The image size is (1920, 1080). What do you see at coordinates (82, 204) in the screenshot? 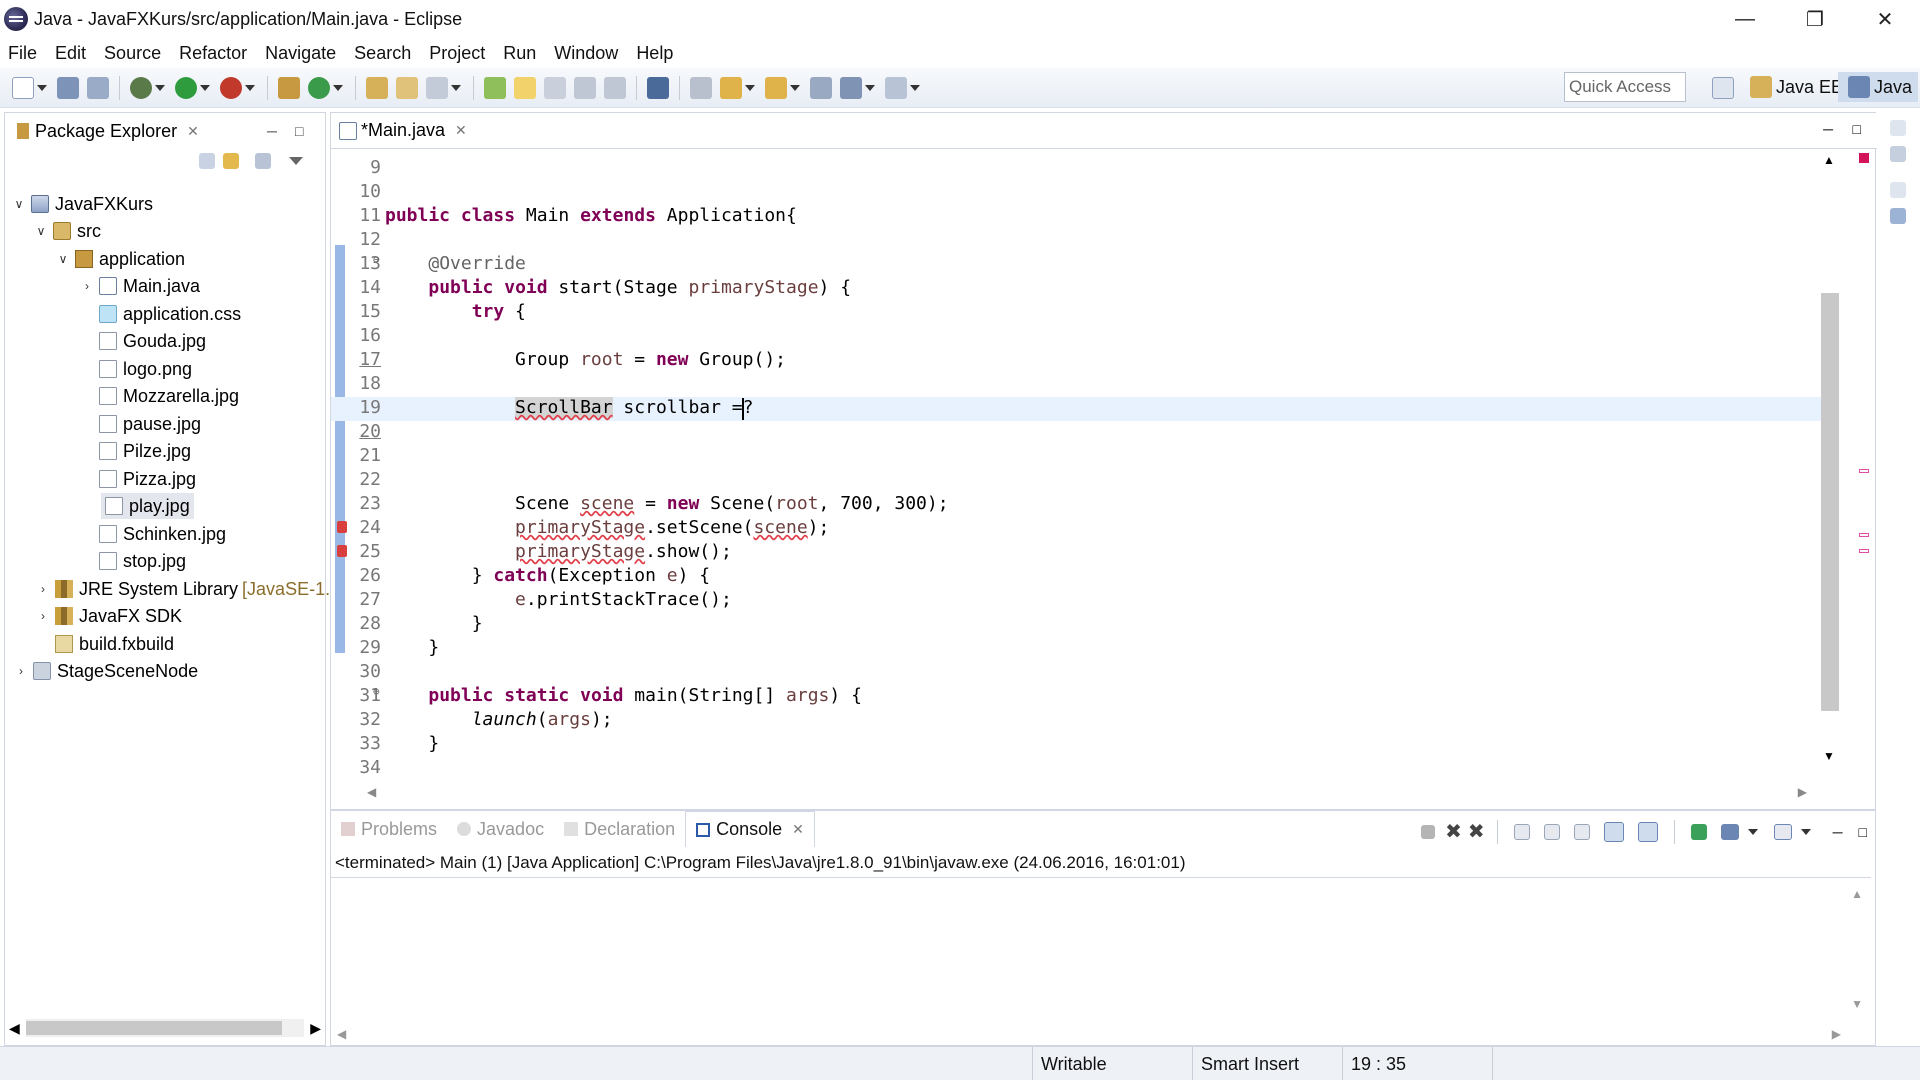
I see `tree-item-project: ∨ JavaFXKurs` at bounding box center [82, 204].